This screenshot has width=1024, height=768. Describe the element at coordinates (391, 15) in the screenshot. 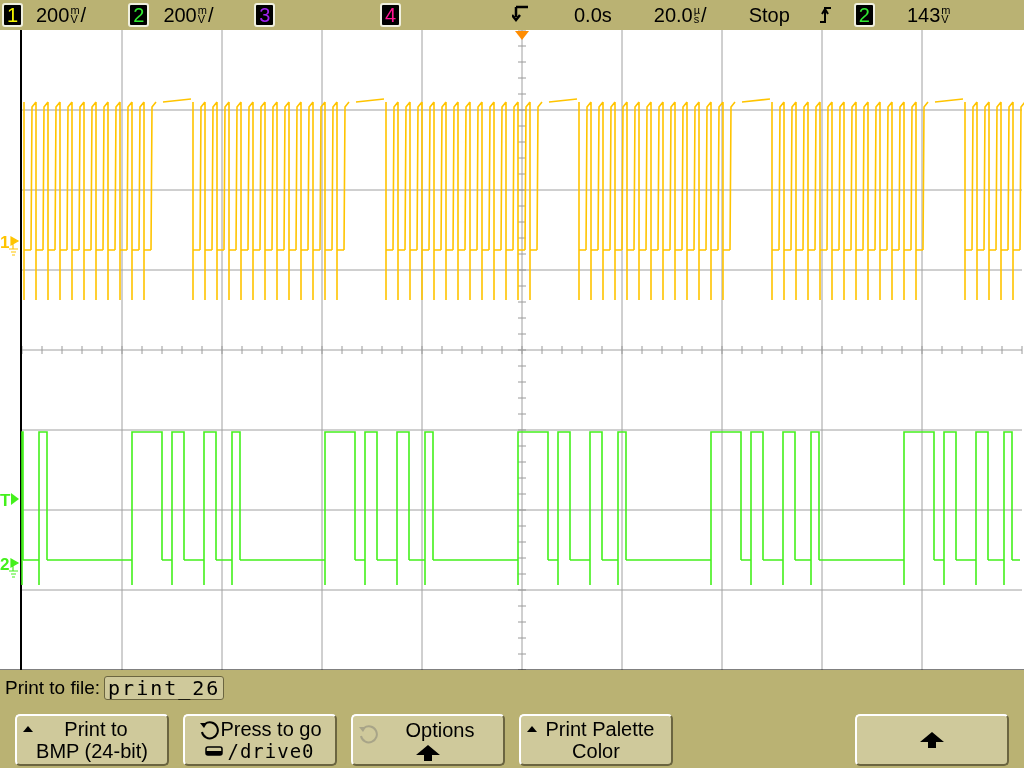

I see `channel-badge: 4` at that location.